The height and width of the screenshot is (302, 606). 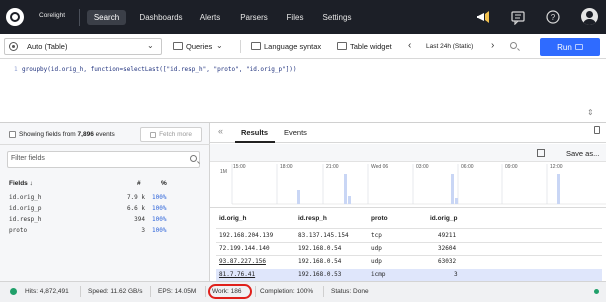 What do you see at coordinates (556, 167) in the screenshot?
I see `time-label: 12:00` at bounding box center [556, 167].